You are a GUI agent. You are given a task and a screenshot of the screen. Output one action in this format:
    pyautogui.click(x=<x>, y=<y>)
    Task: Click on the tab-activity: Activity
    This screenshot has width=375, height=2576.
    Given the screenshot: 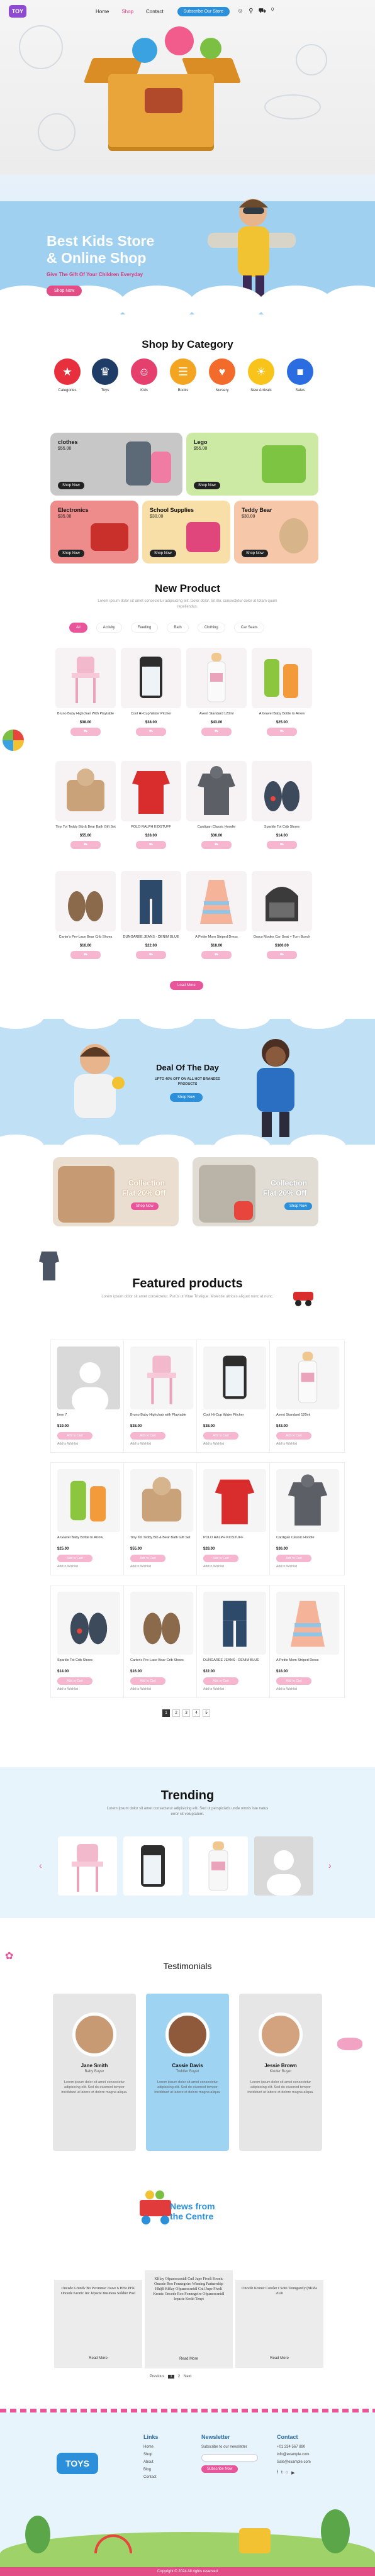 What is the action you would take?
    pyautogui.click(x=109, y=628)
    